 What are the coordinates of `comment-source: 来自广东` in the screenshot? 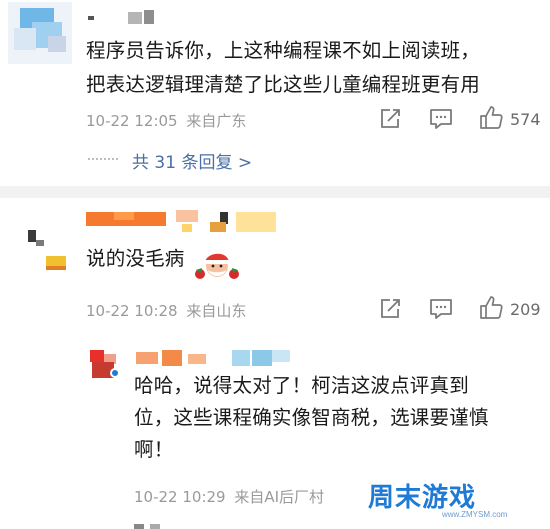 It's located at (216, 121).